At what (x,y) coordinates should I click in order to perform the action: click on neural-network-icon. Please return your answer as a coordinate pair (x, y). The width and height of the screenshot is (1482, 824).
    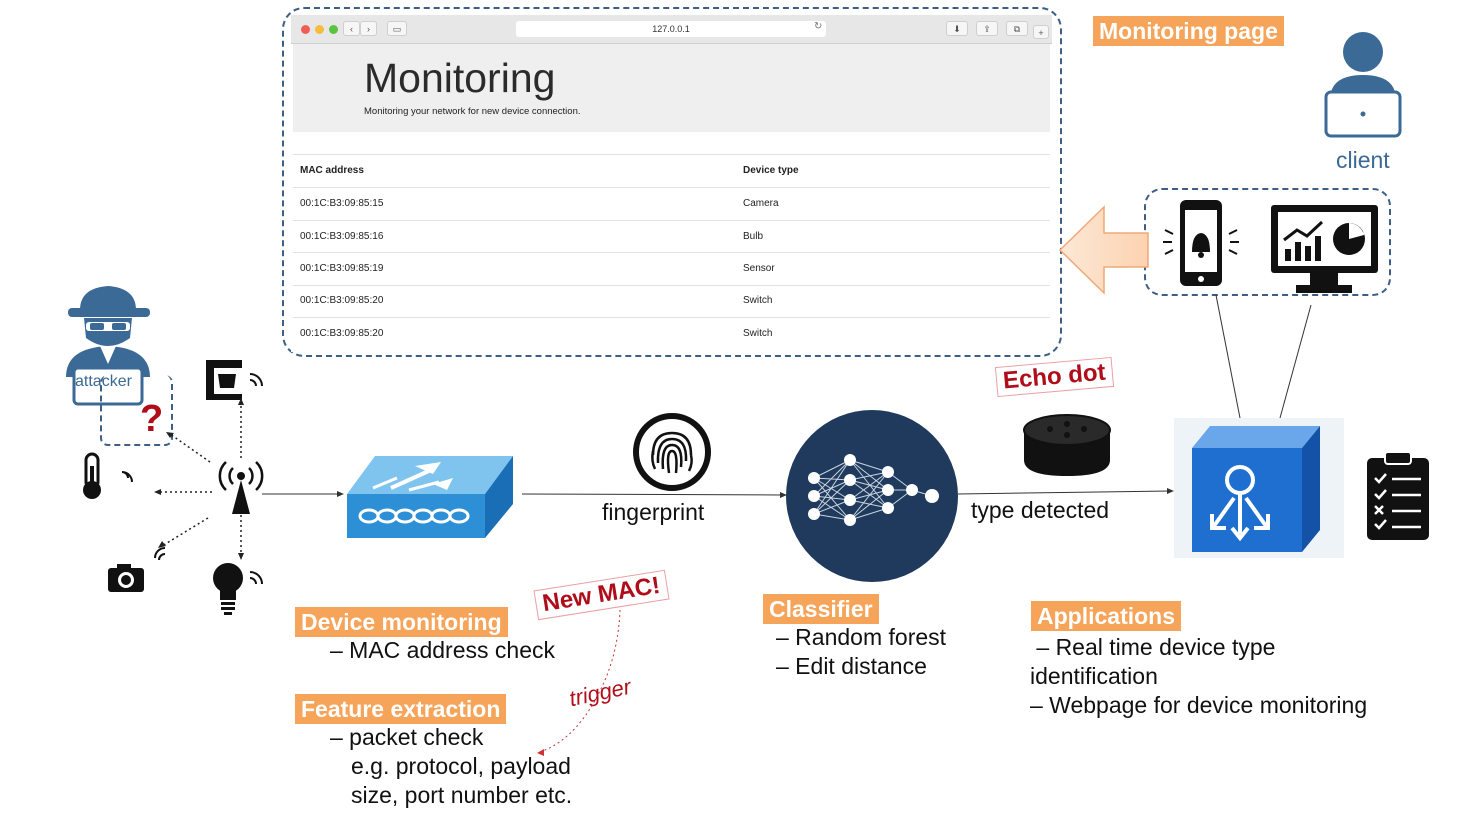
    Looking at the image, I should click on (872, 496).